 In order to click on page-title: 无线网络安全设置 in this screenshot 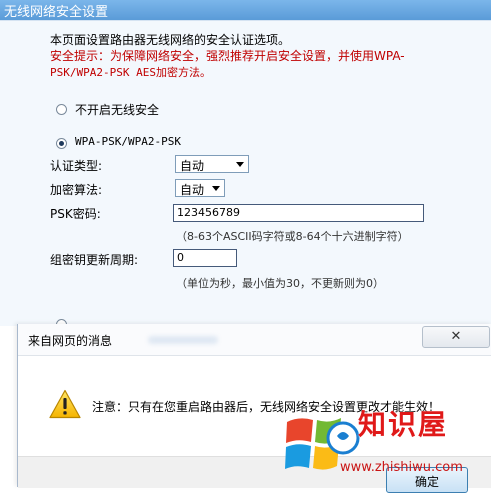, I will do `click(56, 12)`.